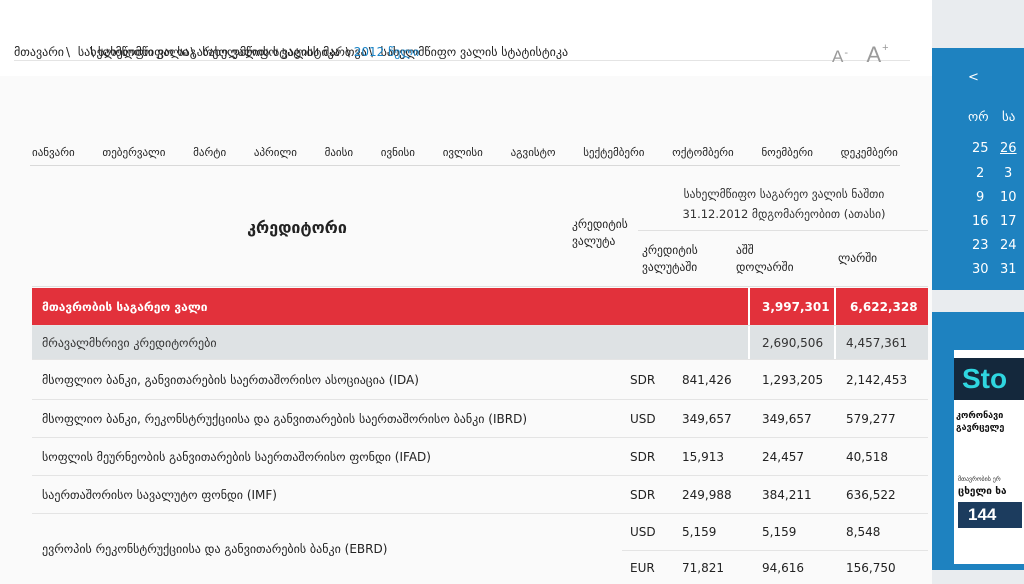 This screenshot has height=584, width=1024. Describe the element at coordinates (858, 258) in the screenshot. I see `header-in-gel: ლარში` at that location.